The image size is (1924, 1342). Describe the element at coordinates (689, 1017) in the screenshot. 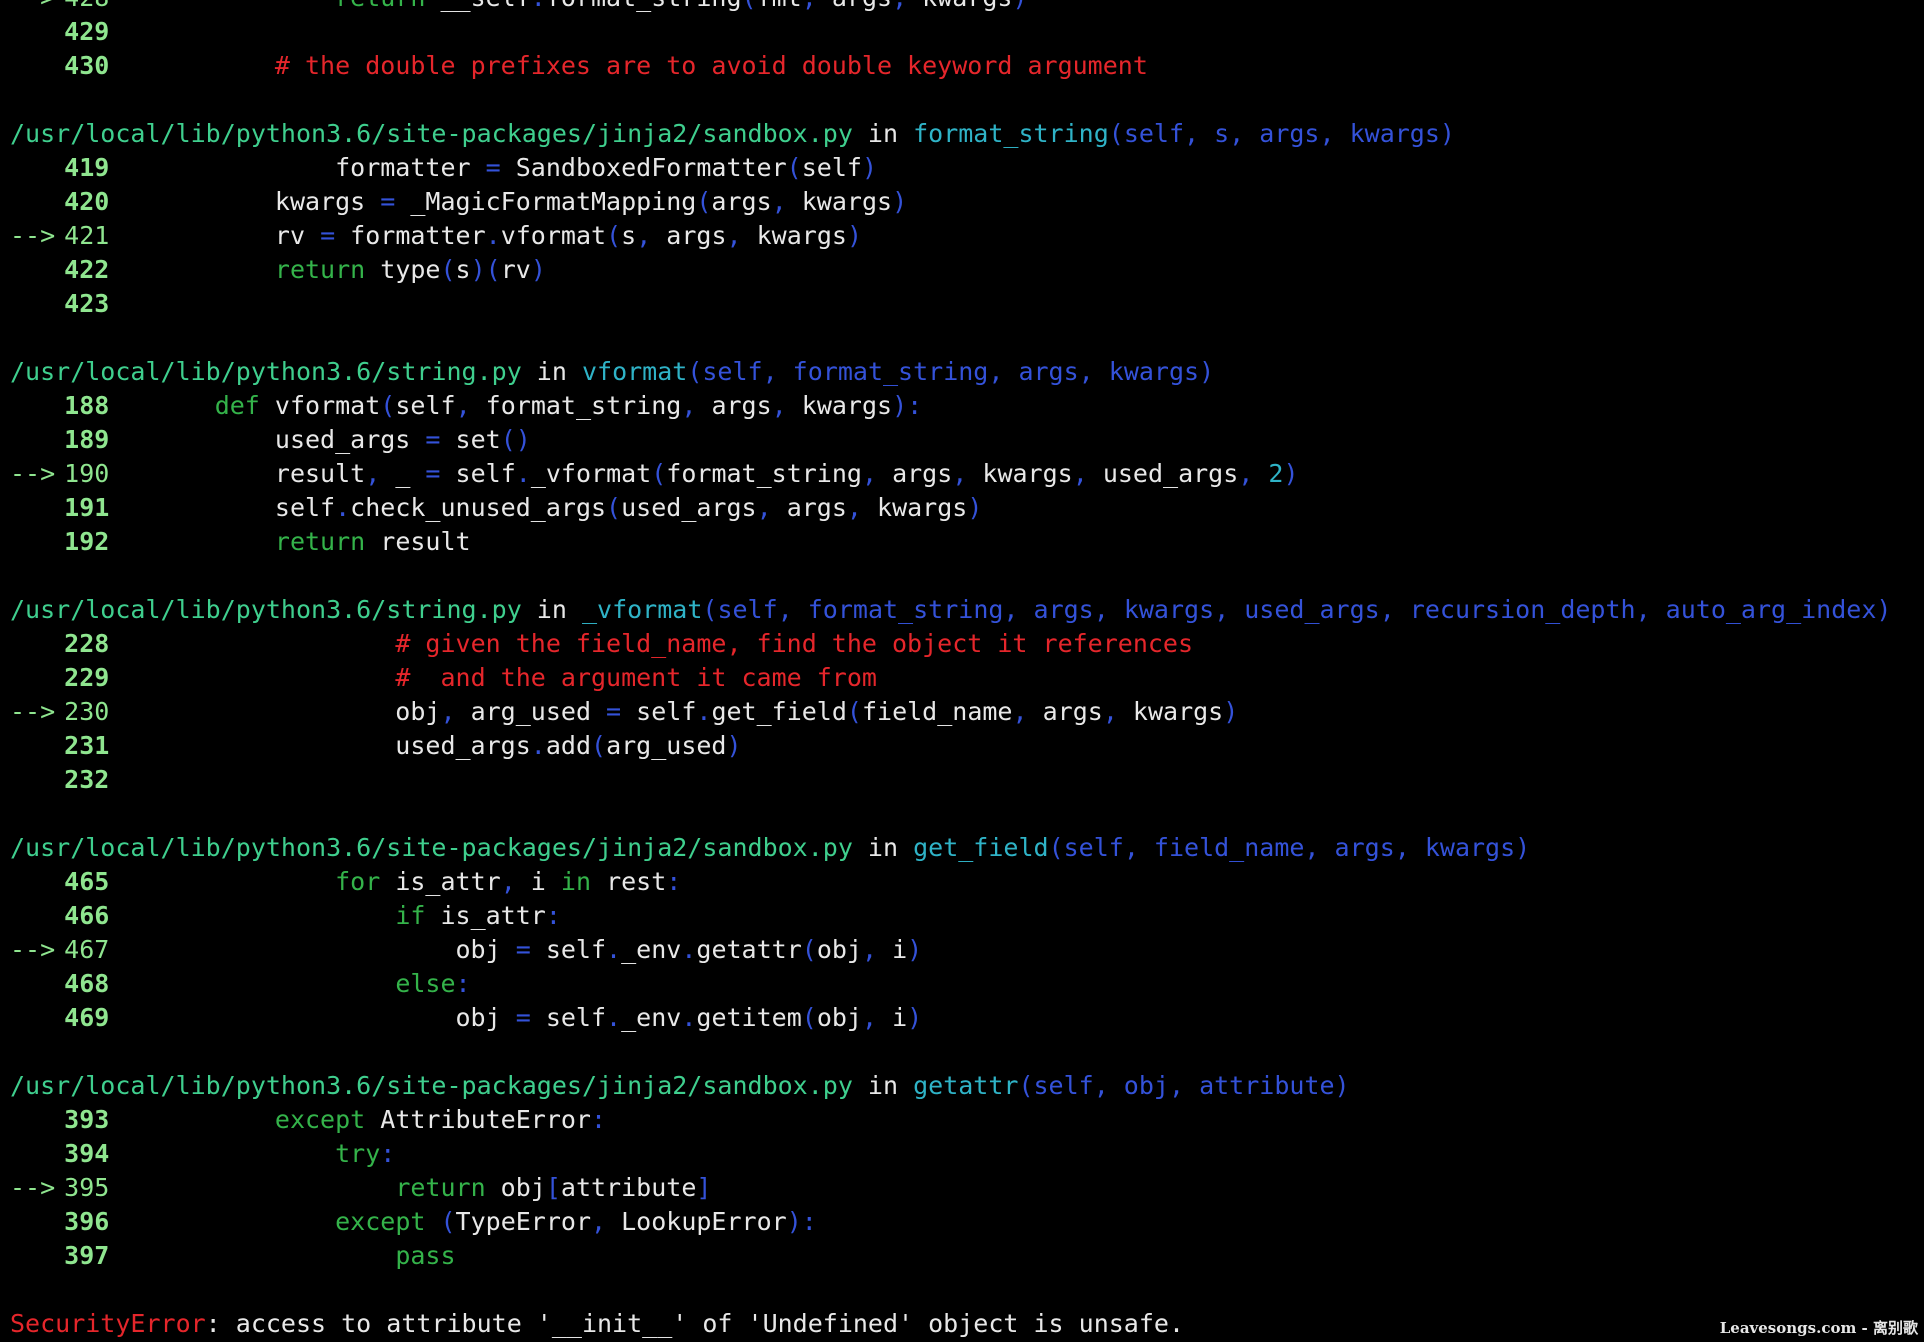

I see `code-punctuation: .` at that location.